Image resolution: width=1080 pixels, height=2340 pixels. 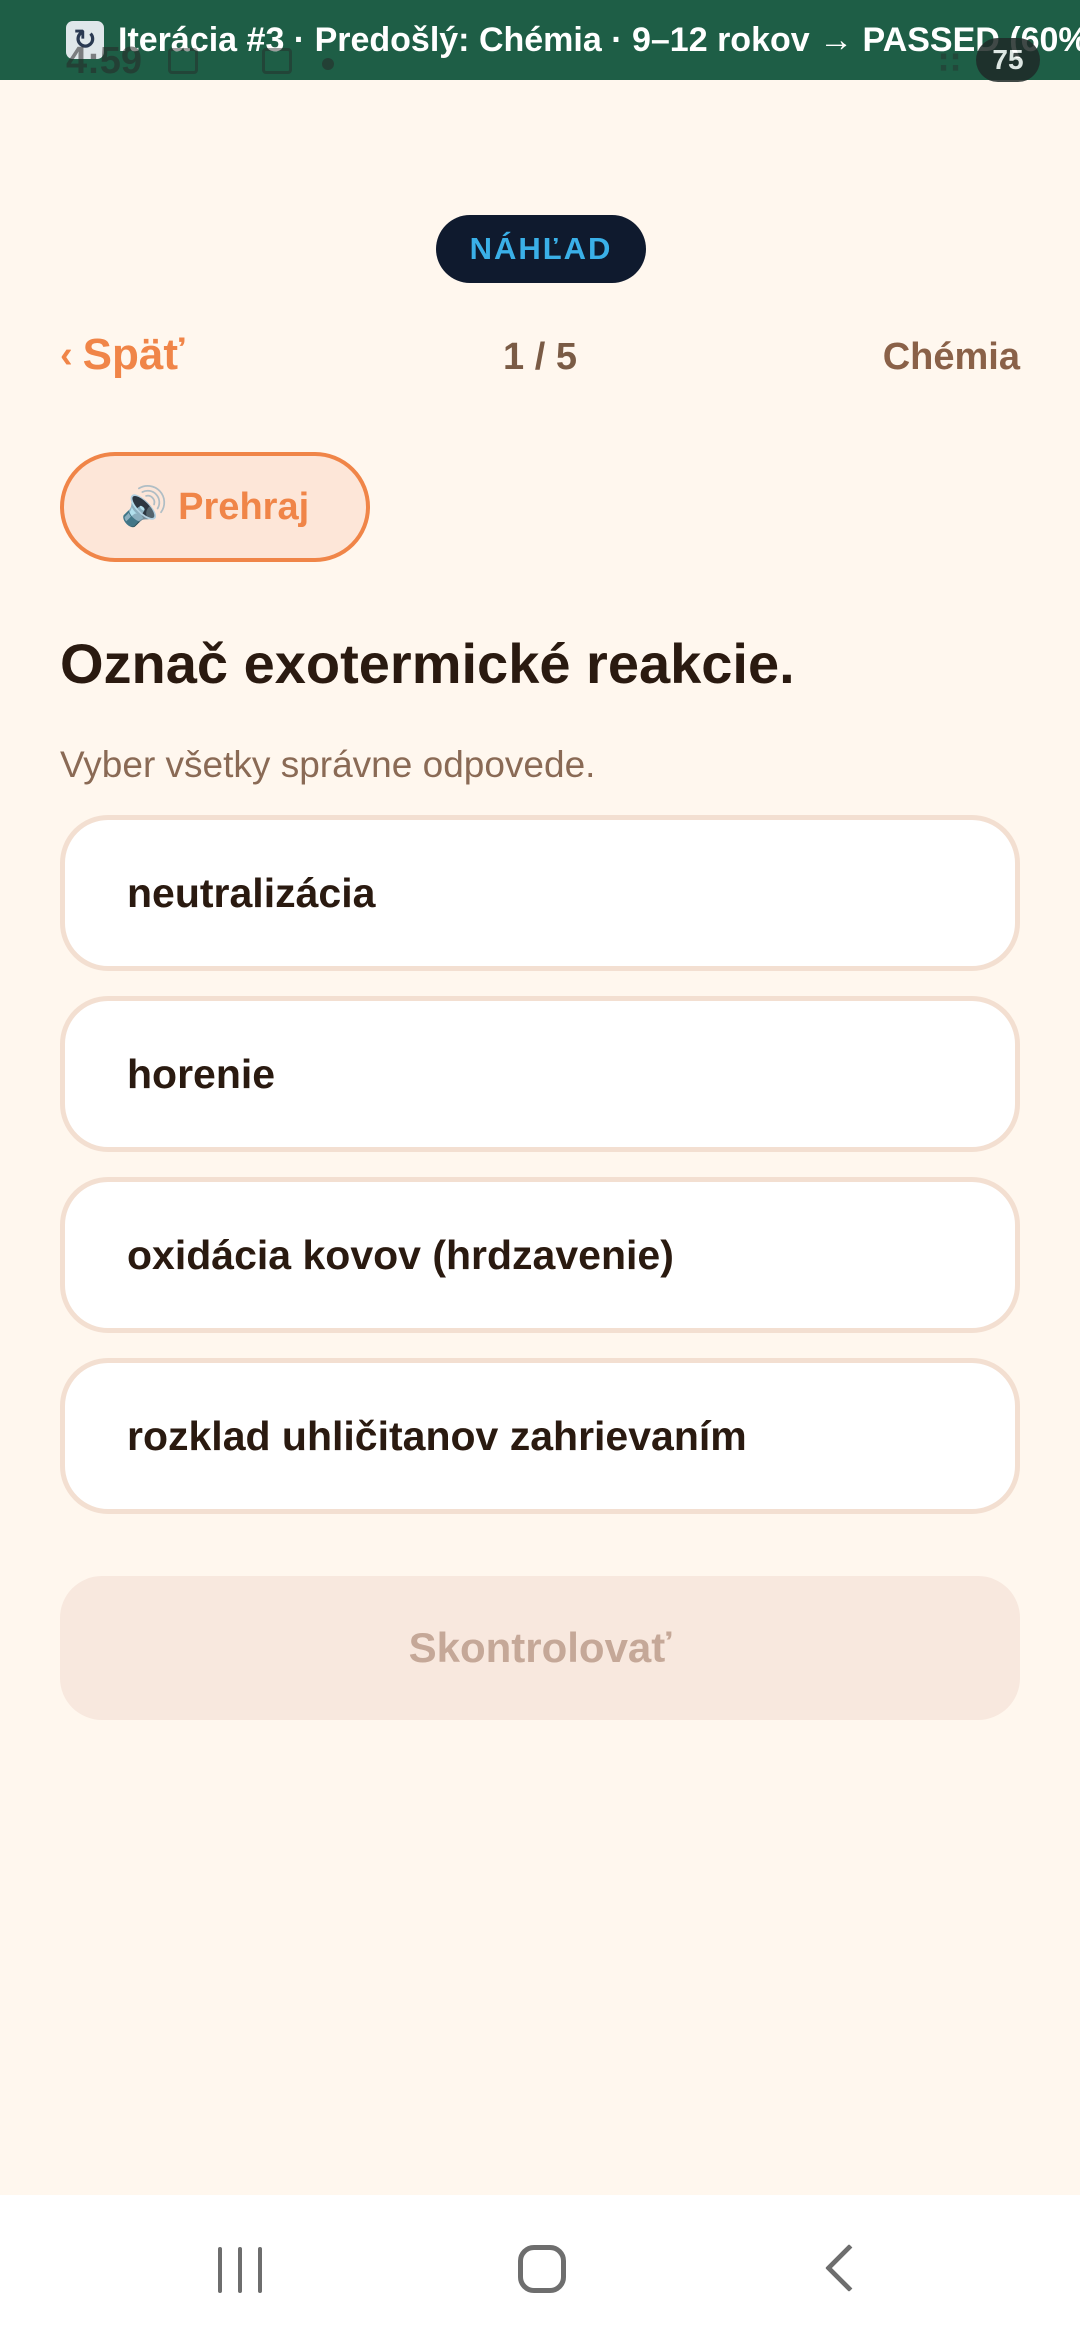 I want to click on answer-option: neutralizácia, so click(x=540, y=893).